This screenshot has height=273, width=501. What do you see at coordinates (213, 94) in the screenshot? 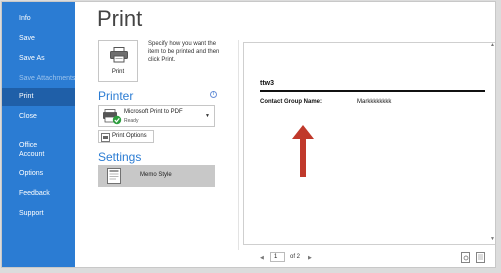
I see `info-icon: i` at bounding box center [213, 94].